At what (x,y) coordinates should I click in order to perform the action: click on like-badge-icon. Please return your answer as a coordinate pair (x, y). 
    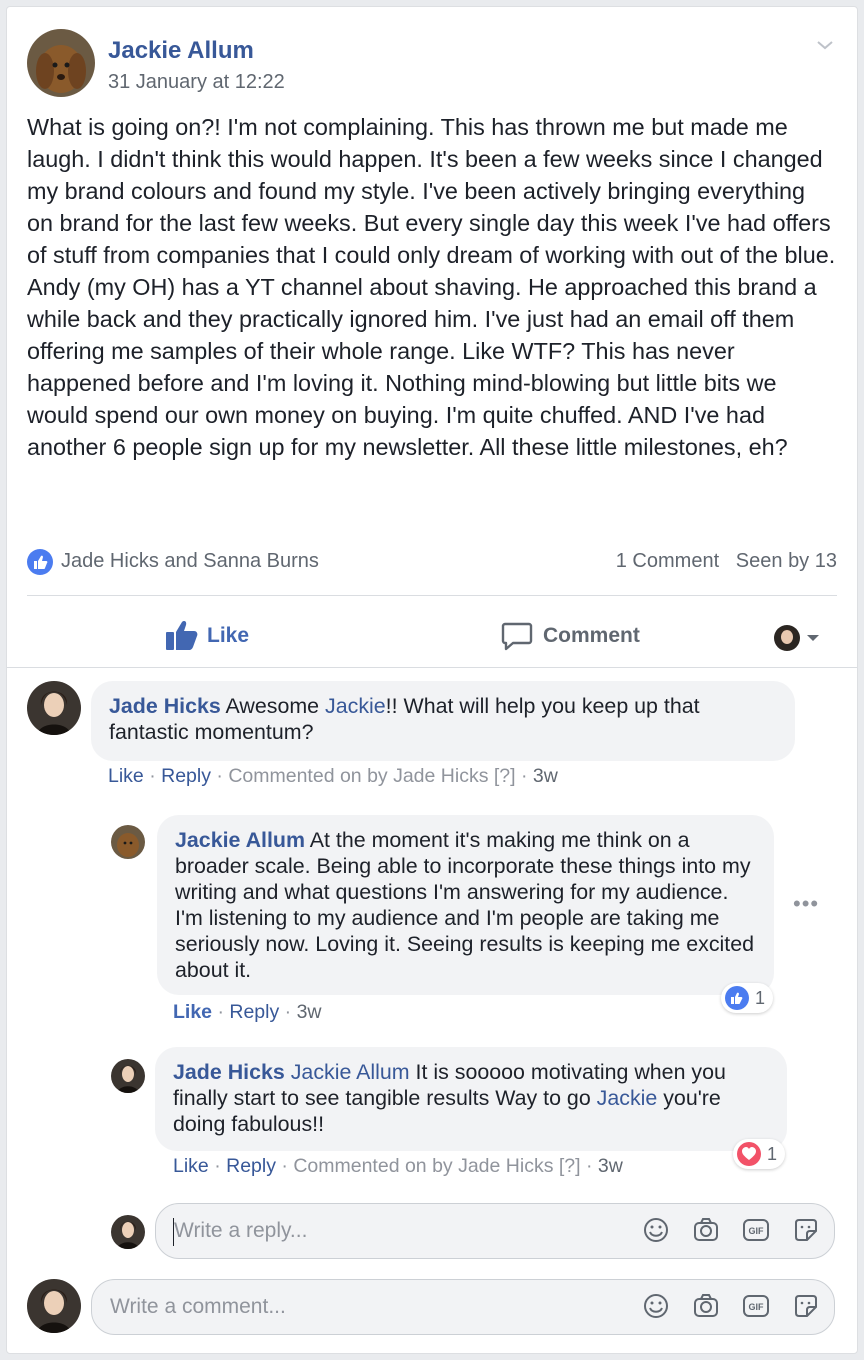
    Looking at the image, I should click on (40, 562).